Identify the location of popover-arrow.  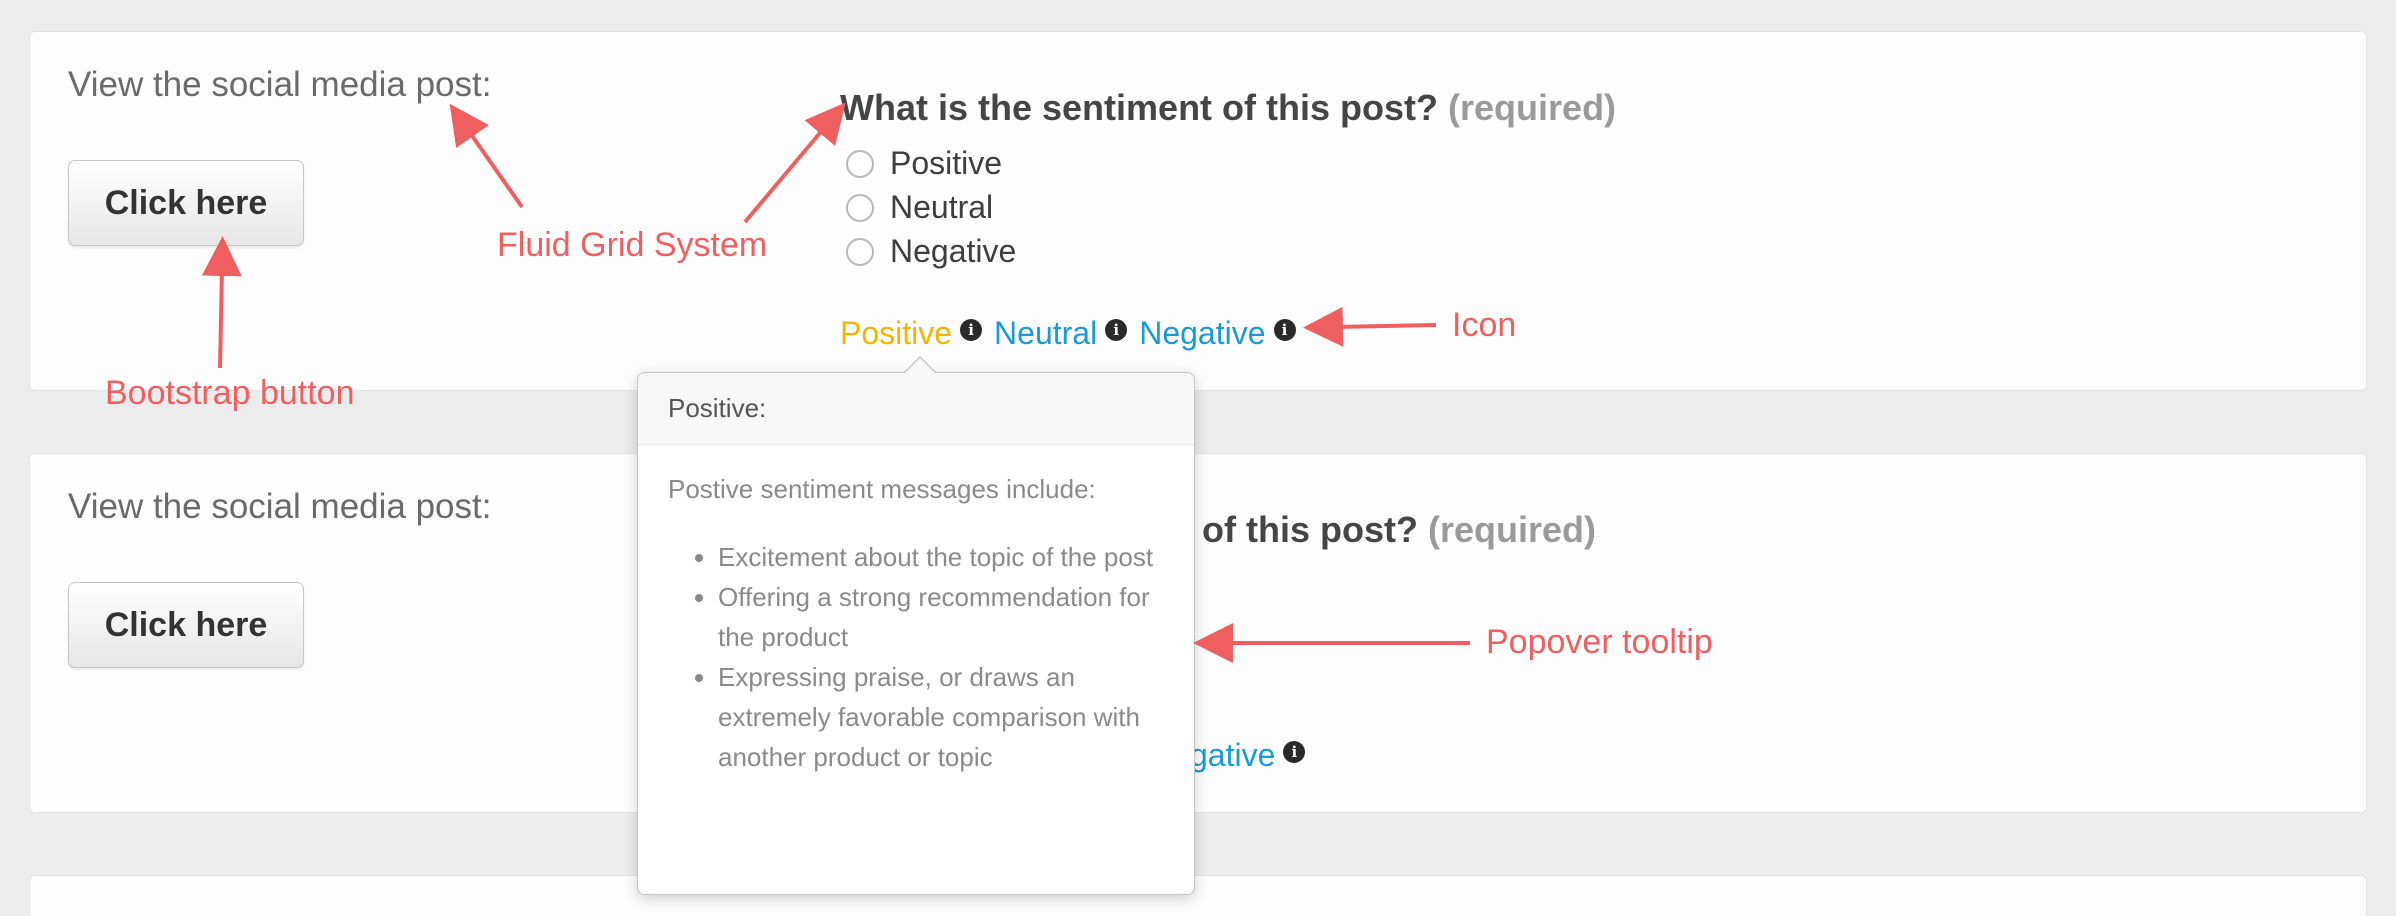
(920, 365).